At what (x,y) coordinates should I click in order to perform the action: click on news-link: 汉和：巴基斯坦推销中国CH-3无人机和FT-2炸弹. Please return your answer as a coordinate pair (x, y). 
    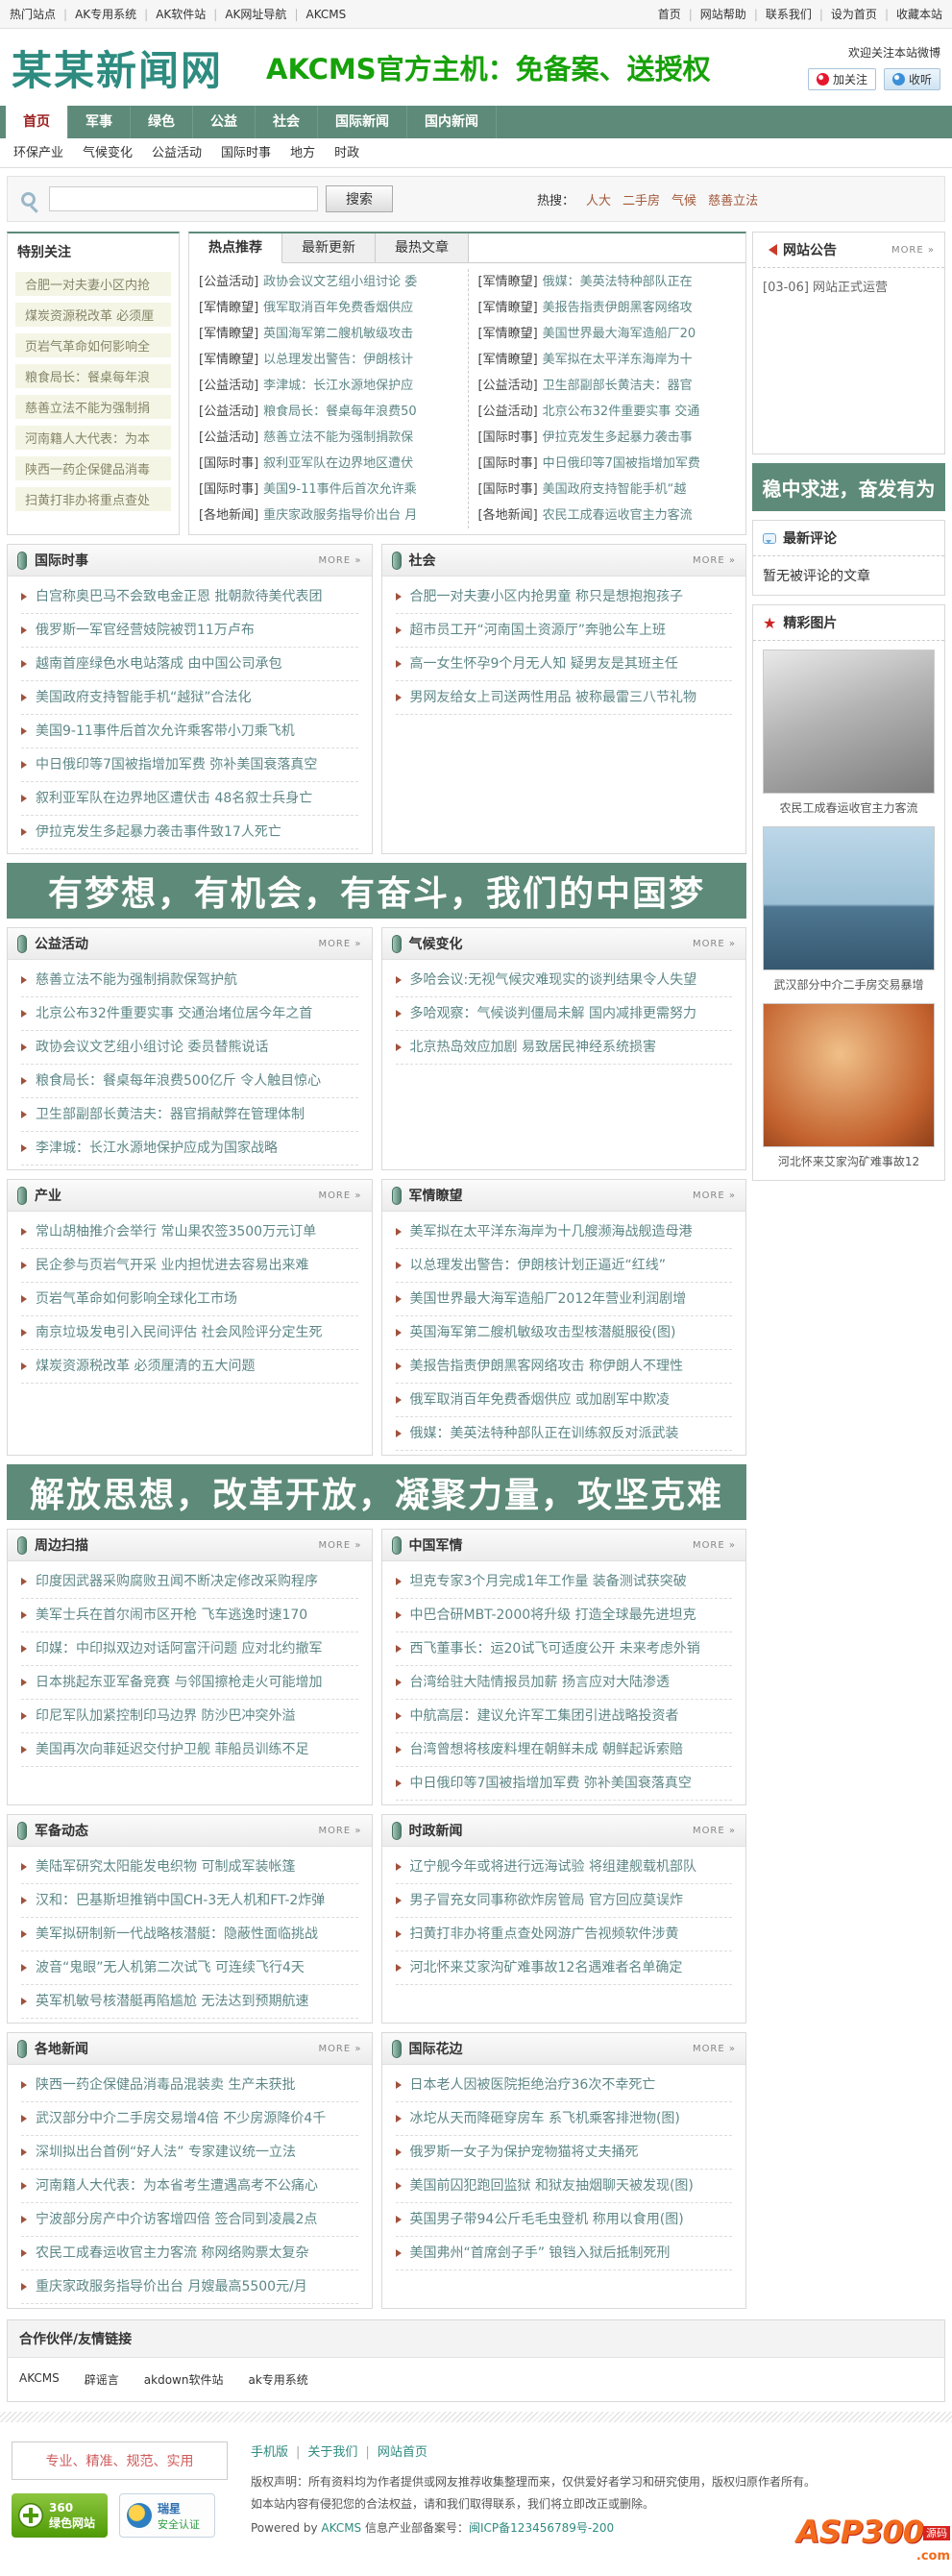
    Looking at the image, I should click on (180, 1900).